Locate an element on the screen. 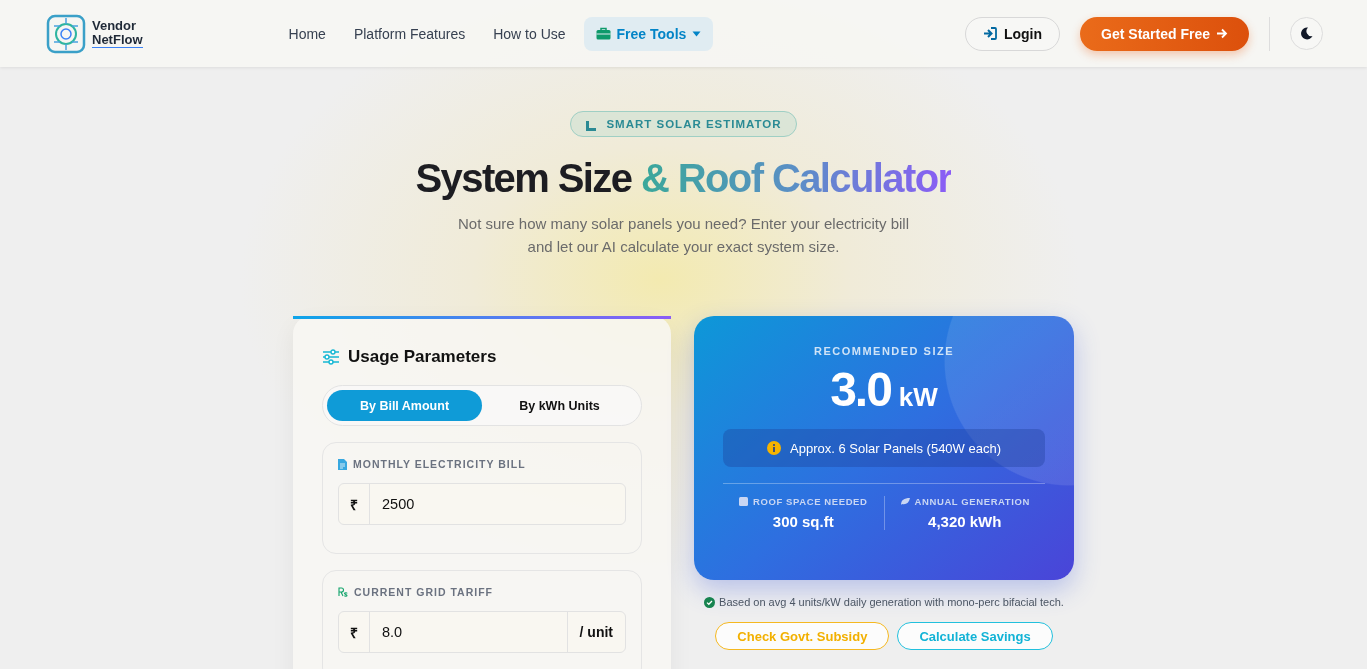 This screenshot has height=669, width=1367. theme-toggle-button is located at coordinates (1306, 33).